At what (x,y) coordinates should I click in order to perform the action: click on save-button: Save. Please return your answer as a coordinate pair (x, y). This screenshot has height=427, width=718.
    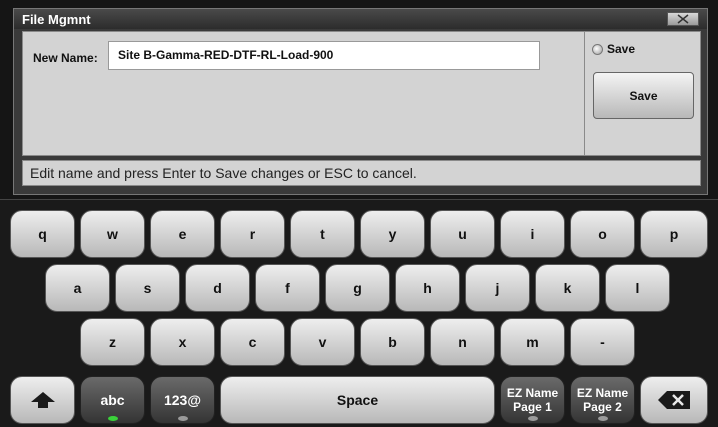
    Looking at the image, I should click on (643, 95).